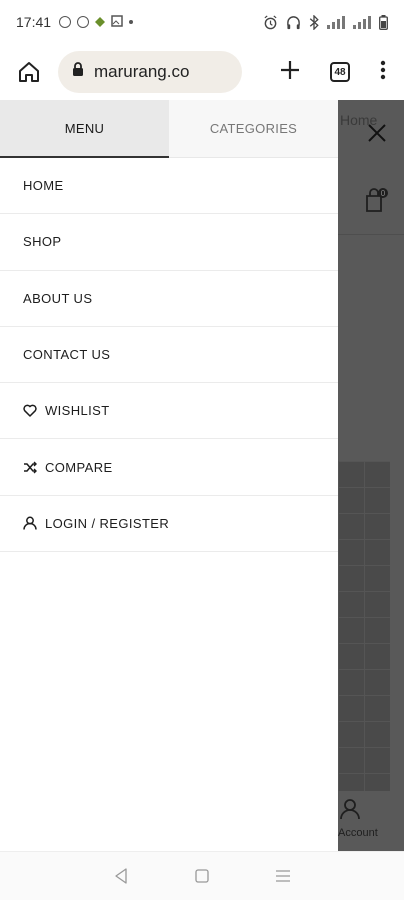 The height and width of the screenshot is (900, 404). Describe the element at coordinates (30, 411) in the screenshot. I see `heart-icon` at that location.